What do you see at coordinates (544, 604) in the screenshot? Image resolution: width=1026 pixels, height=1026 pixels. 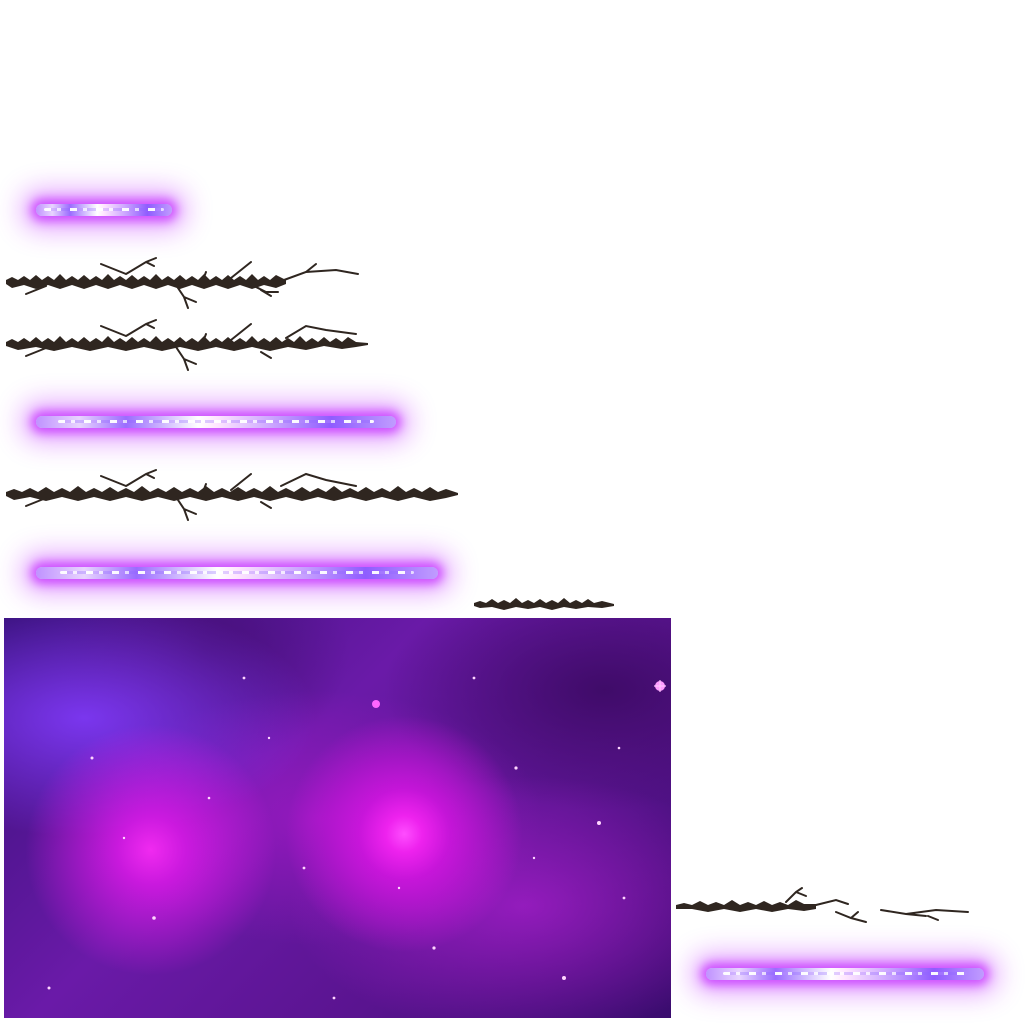 I see `branch-small` at bounding box center [544, 604].